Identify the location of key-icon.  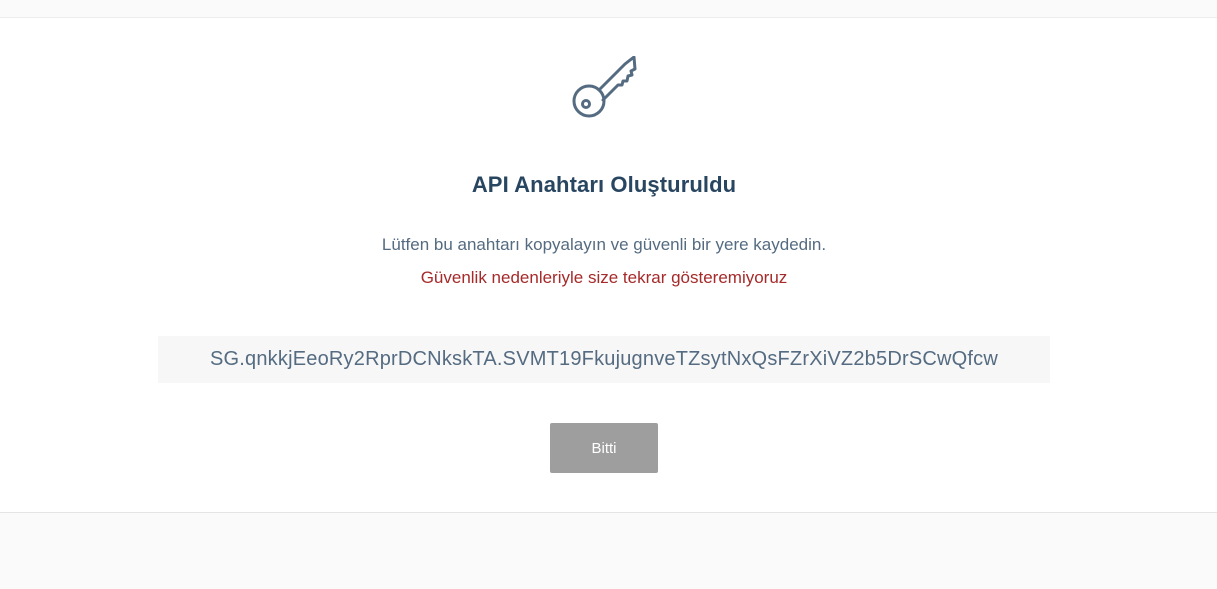
(604, 87).